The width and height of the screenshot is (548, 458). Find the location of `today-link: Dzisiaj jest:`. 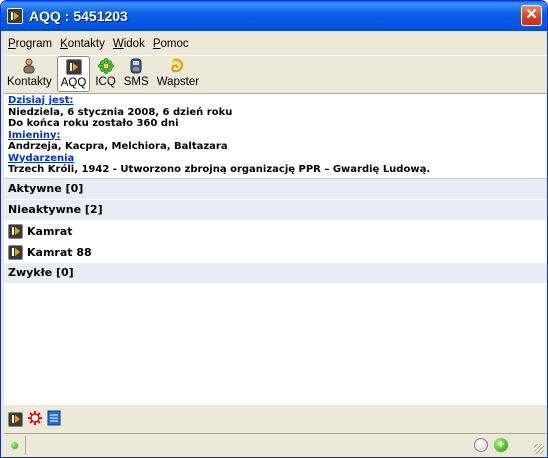

today-link: Dzisiaj jest: is located at coordinates (41, 100).